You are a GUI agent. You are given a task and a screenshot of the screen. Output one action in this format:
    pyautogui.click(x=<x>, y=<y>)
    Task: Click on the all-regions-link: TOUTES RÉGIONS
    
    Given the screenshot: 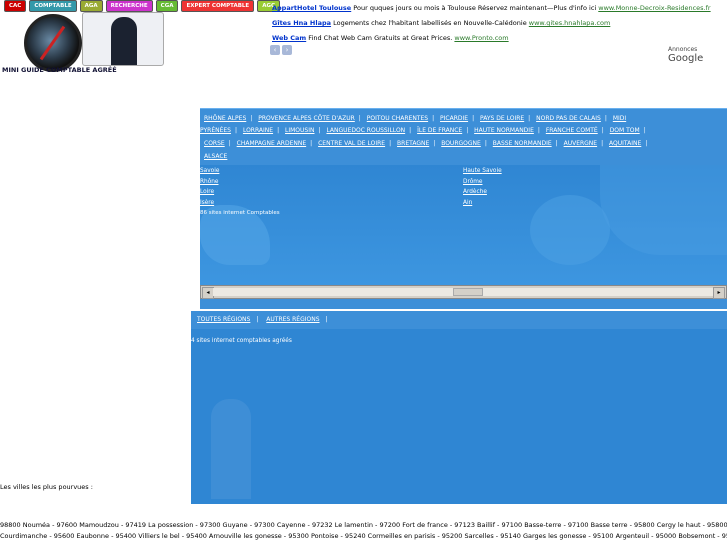 What is the action you would take?
    pyautogui.click(x=223, y=319)
    